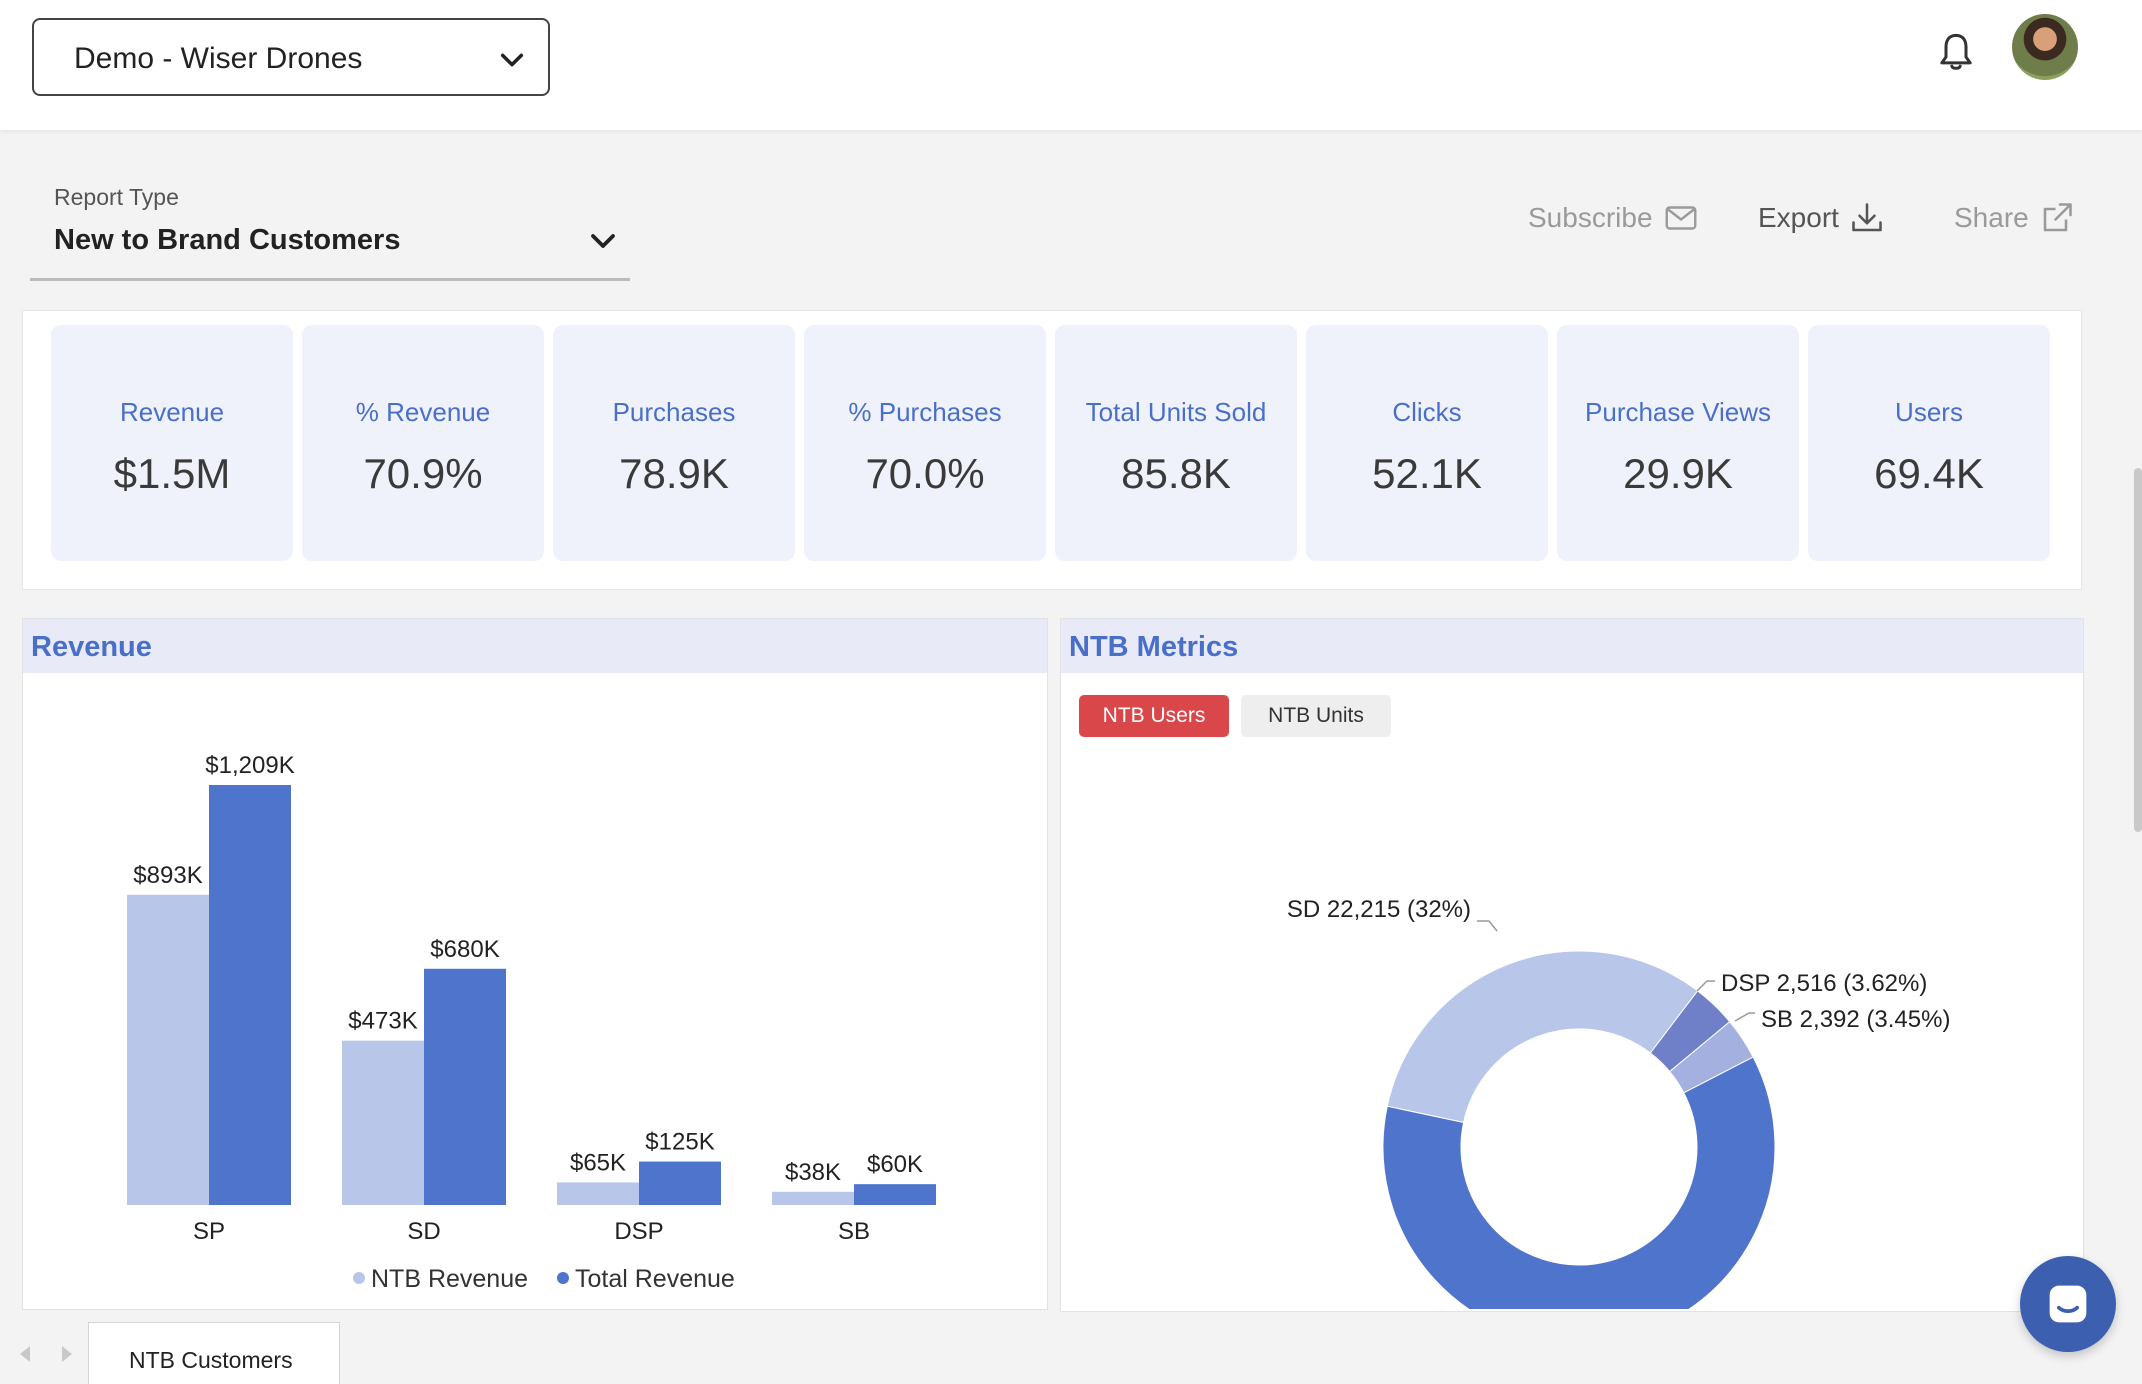 The height and width of the screenshot is (1384, 2142). What do you see at coordinates (638, 1231) in the screenshot?
I see `category-label: DSP` at bounding box center [638, 1231].